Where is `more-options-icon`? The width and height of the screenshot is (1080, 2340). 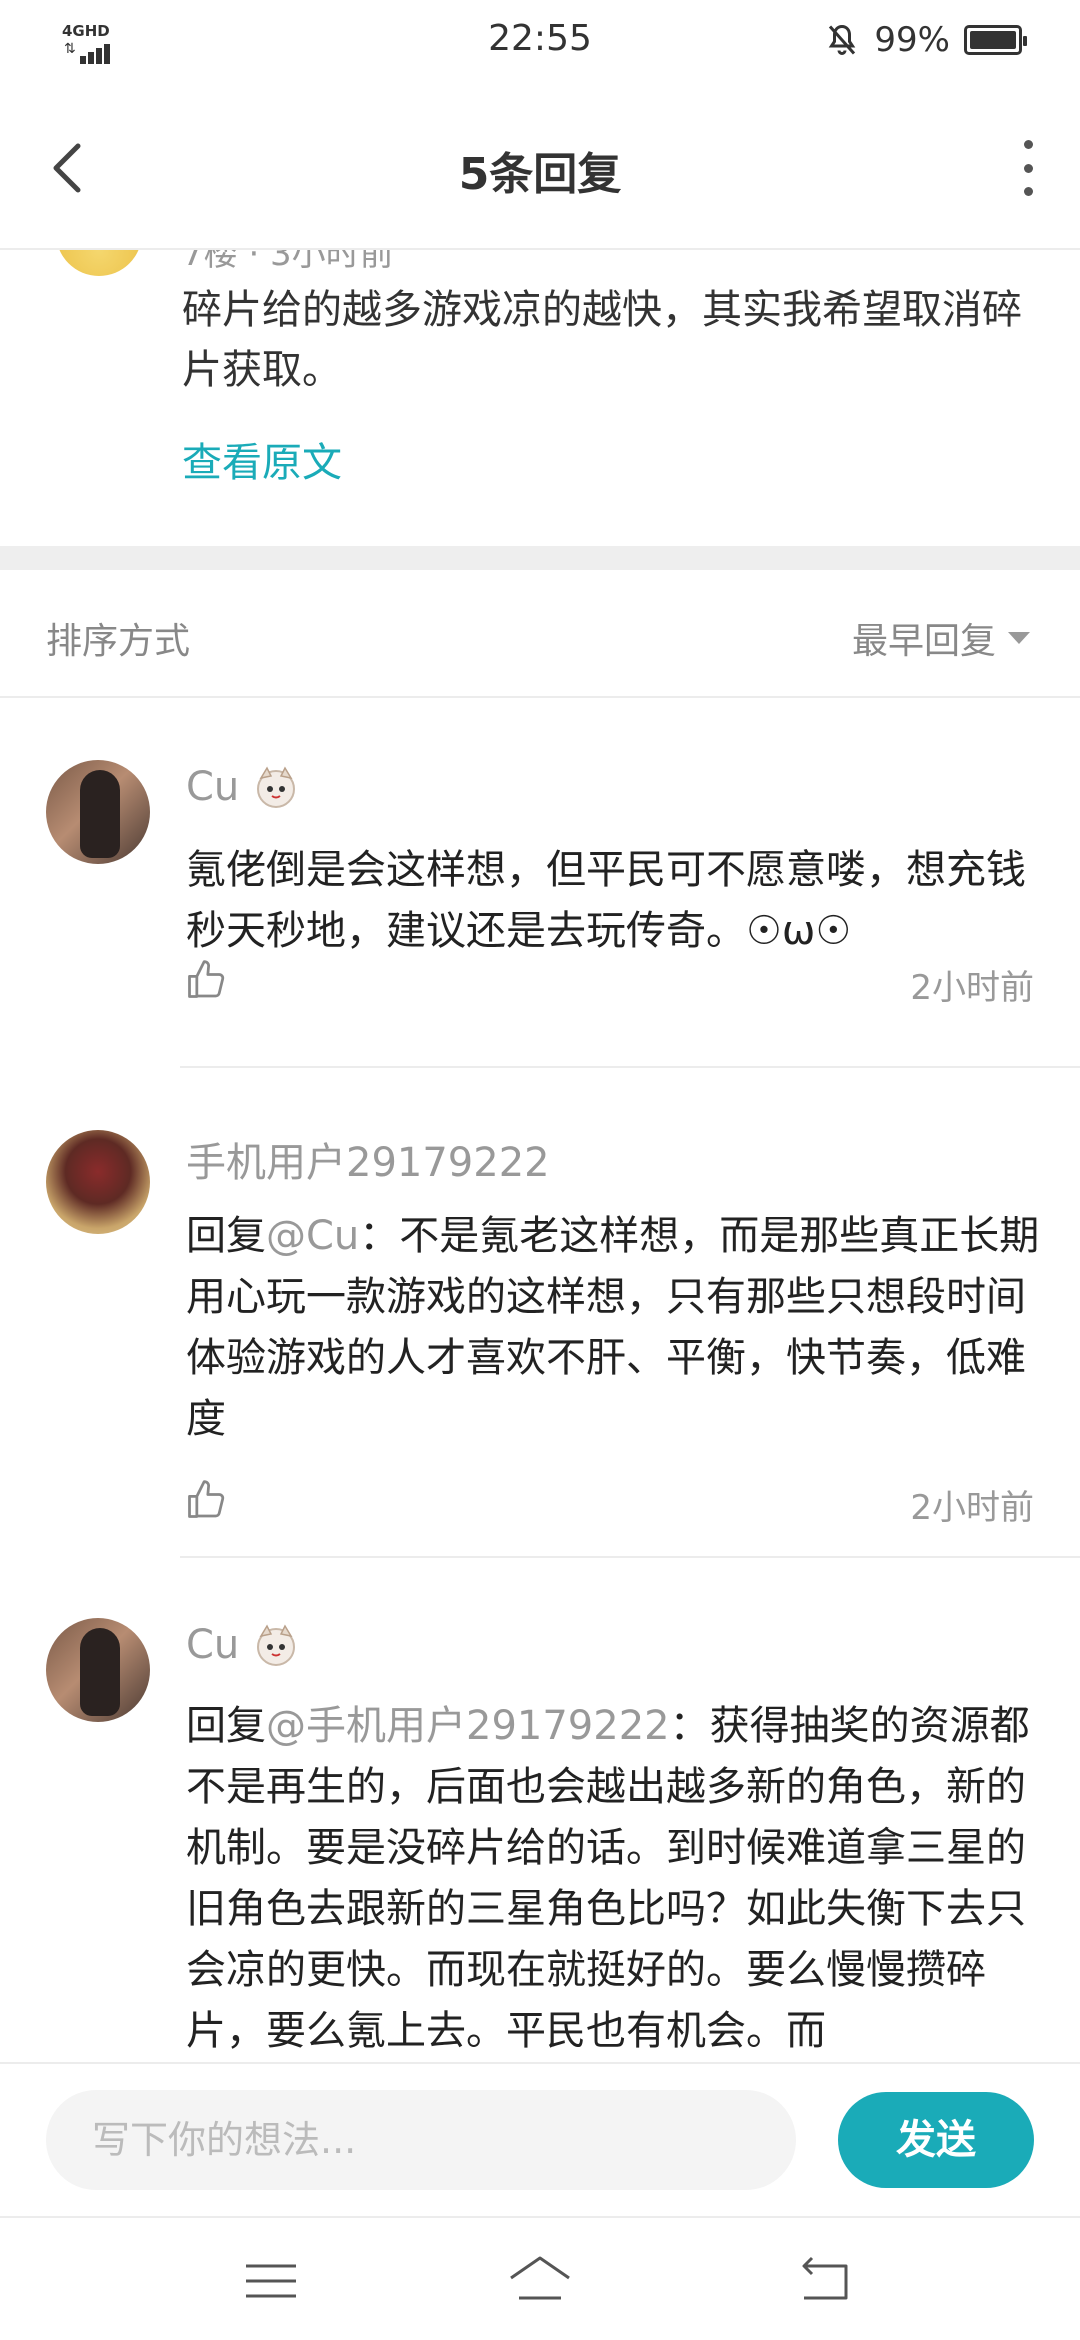 more-options-icon is located at coordinates (1028, 168).